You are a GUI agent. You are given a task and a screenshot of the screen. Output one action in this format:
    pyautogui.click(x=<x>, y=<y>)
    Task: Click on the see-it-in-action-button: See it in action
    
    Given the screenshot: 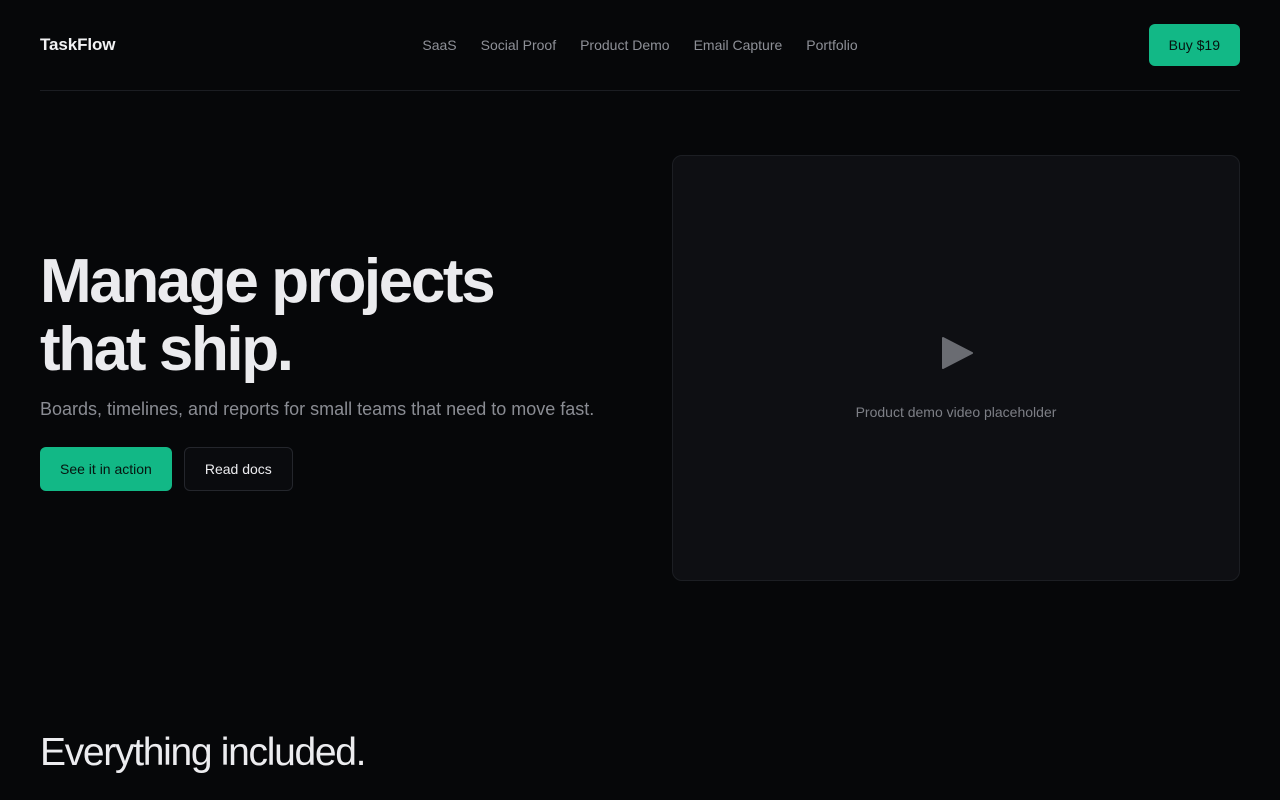 What is the action you would take?
    pyautogui.click(x=106, y=469)
    